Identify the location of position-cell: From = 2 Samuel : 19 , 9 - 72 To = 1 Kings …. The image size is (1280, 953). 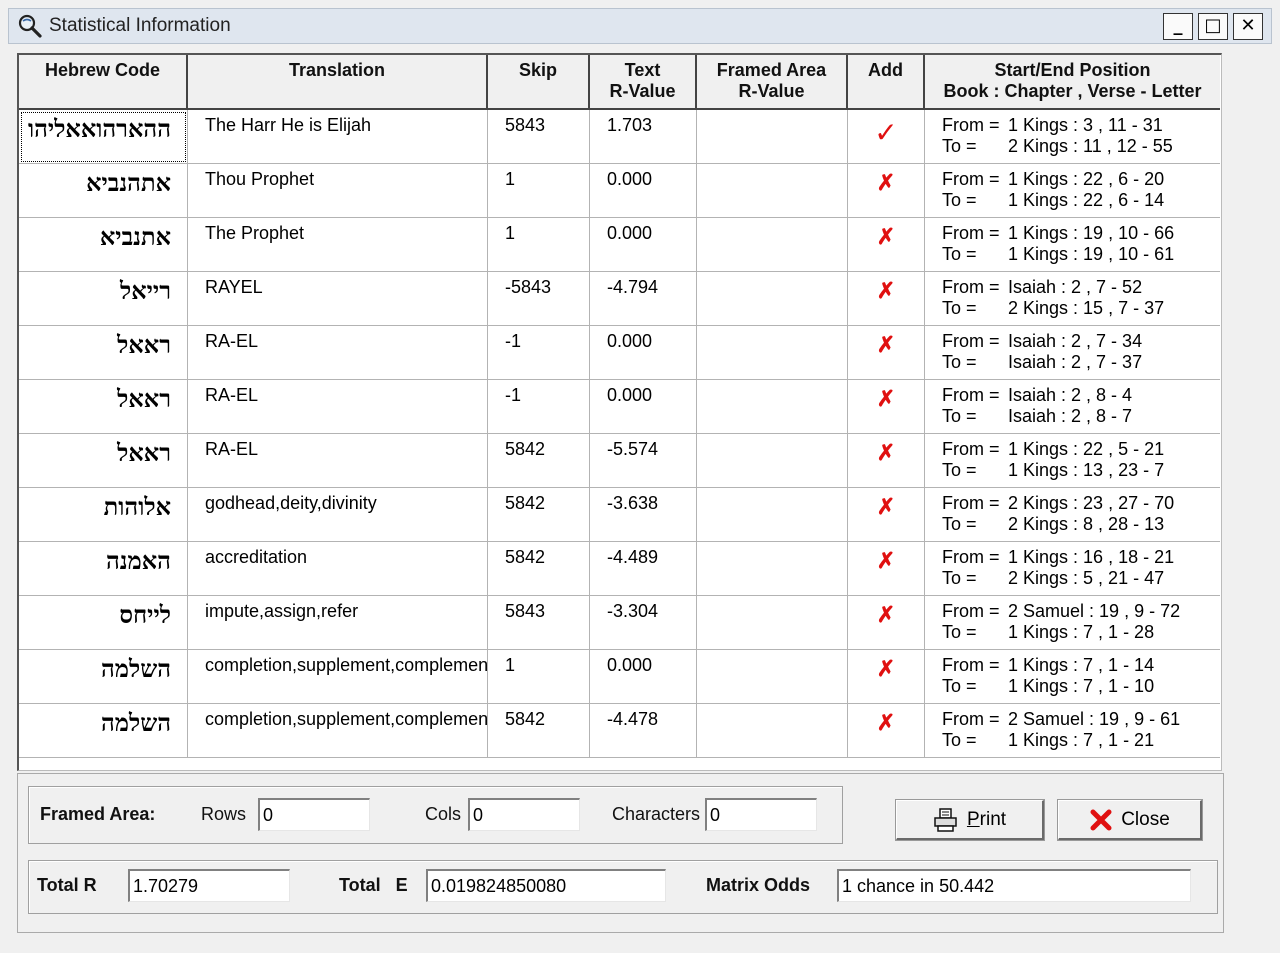
(1072, 623).